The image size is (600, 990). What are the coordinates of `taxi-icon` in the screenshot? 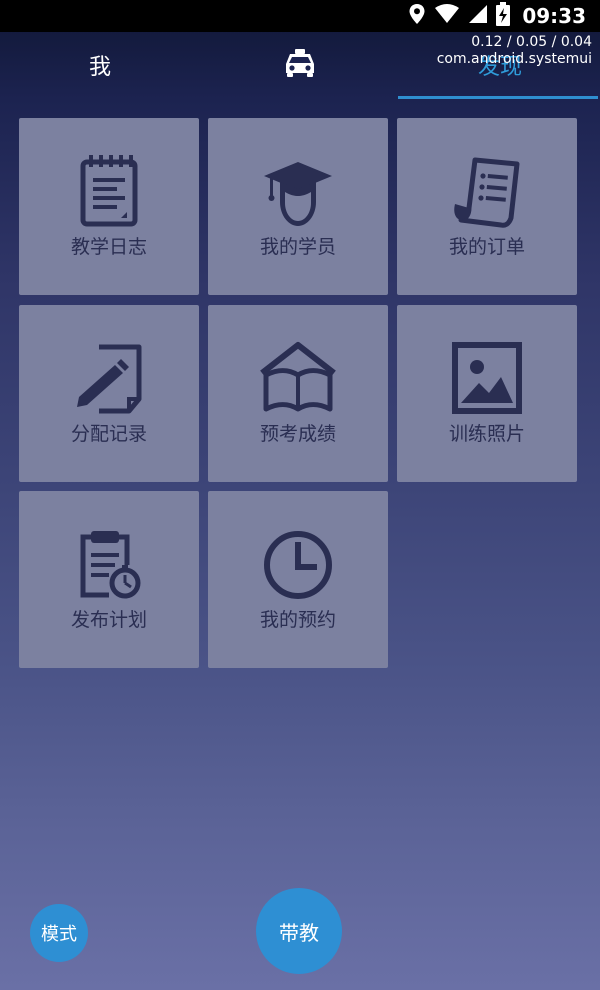 It's located at (300, 65).